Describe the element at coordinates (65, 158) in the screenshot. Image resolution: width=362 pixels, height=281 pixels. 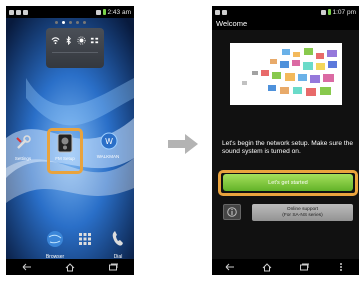
I see `fm-setup-label: FM Setup` at that location.